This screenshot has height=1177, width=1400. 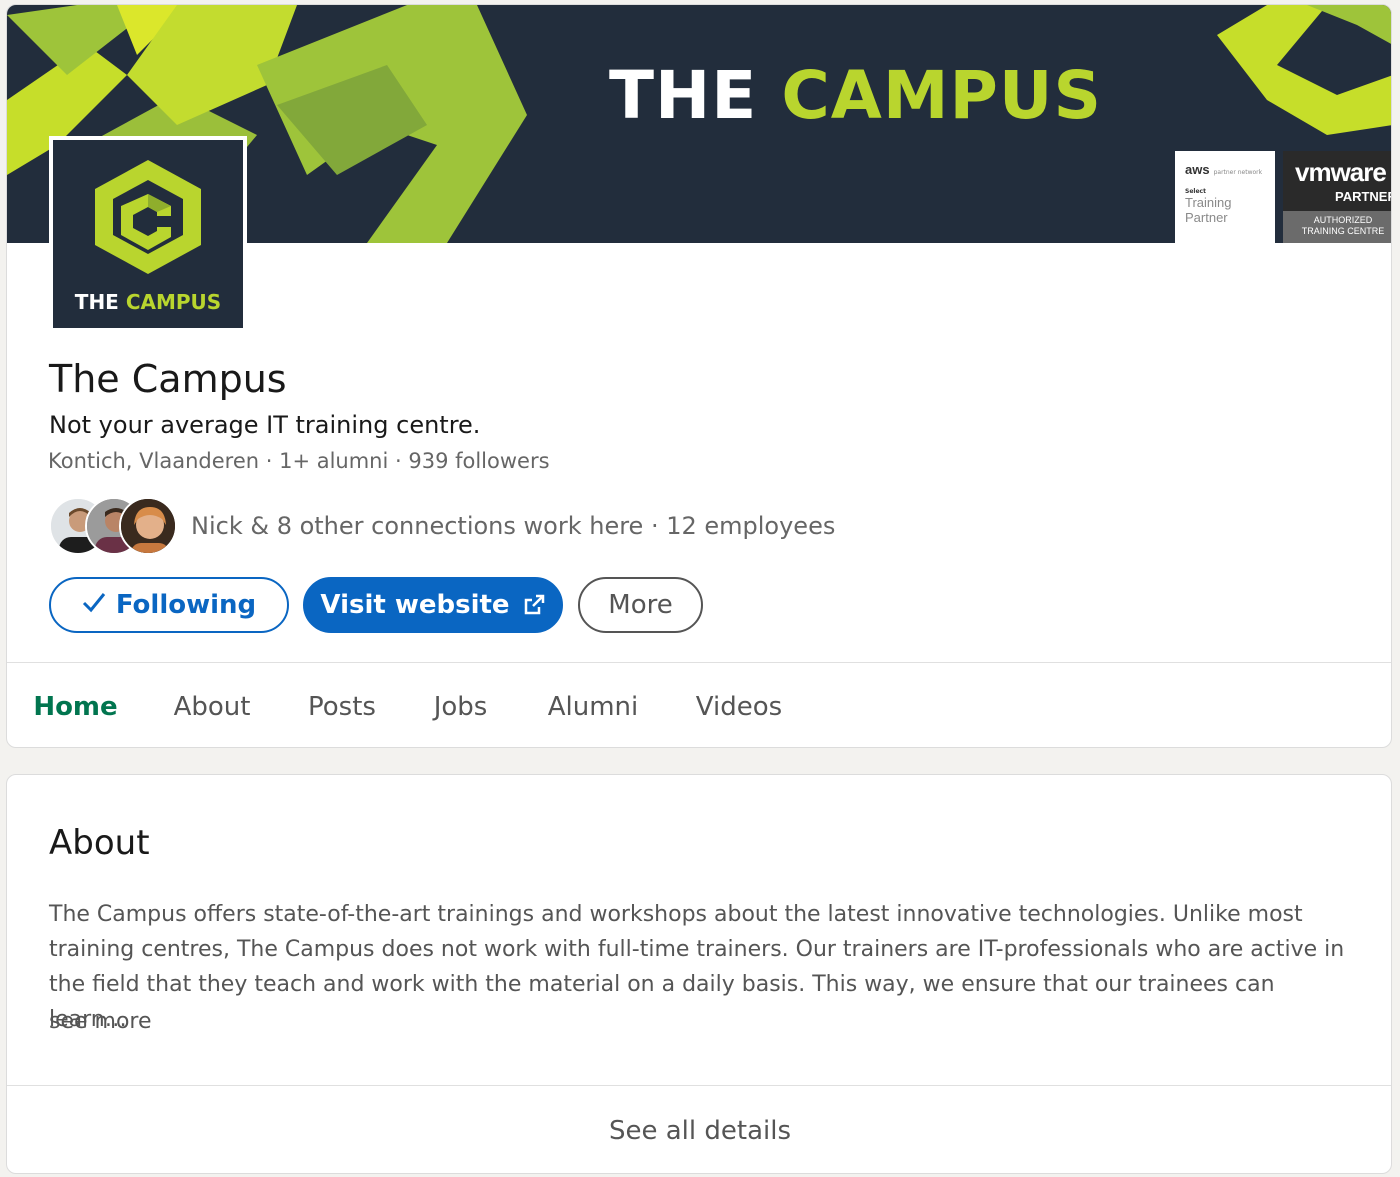 What do you see at coordinates (1197, 169) in the screenshot?
I see `aws-logo: aws` at bounding box center [1197, 169].